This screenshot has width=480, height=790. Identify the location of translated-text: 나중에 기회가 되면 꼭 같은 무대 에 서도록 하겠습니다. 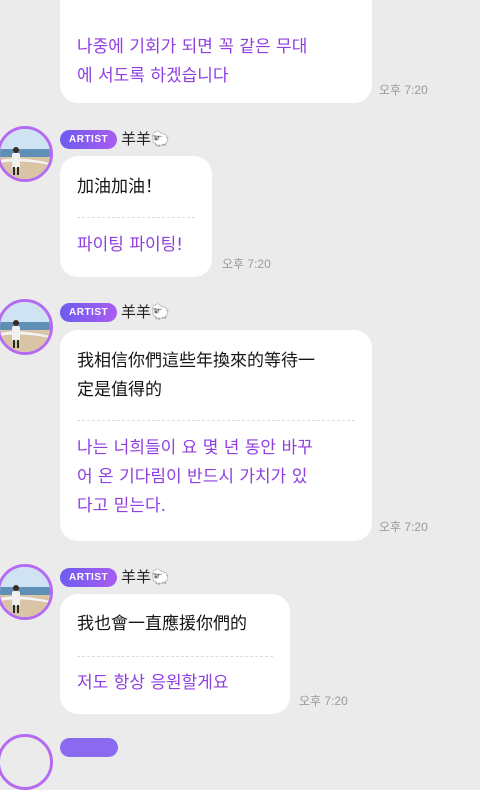
(192, 61).